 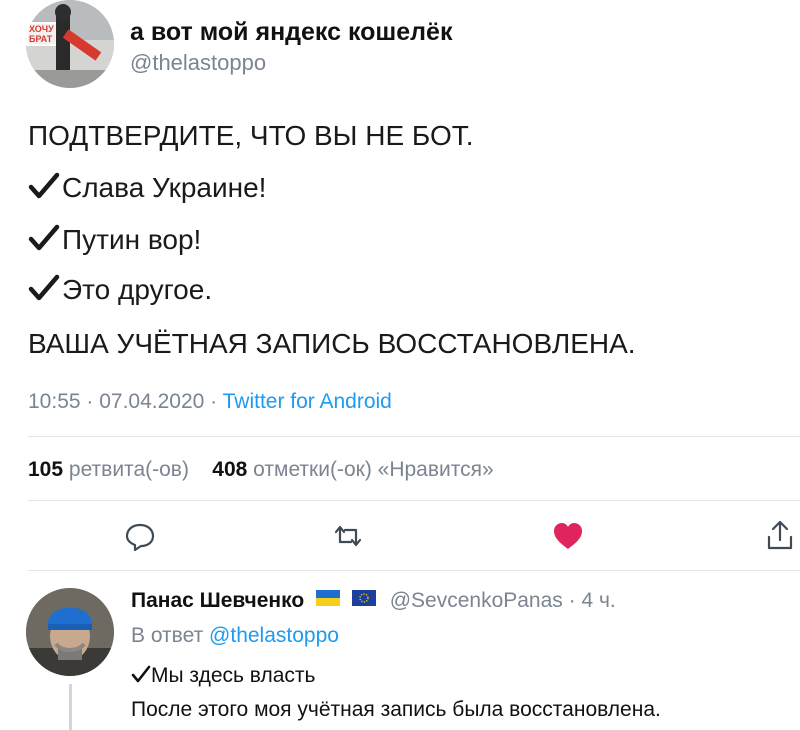 I want to click on like-button, so click(x=568, y=536).